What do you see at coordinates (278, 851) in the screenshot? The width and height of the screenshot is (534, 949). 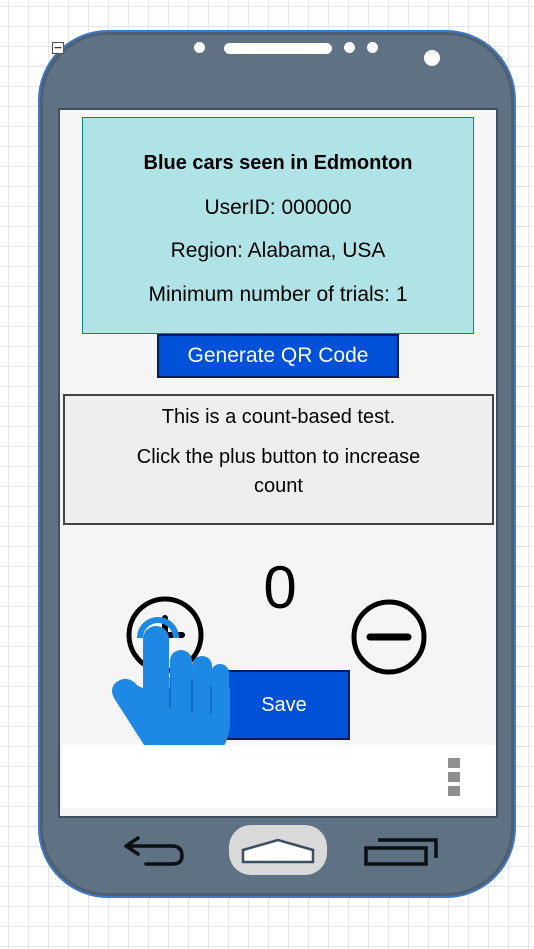 I see `home-icon` at bounding box center [278, 851].